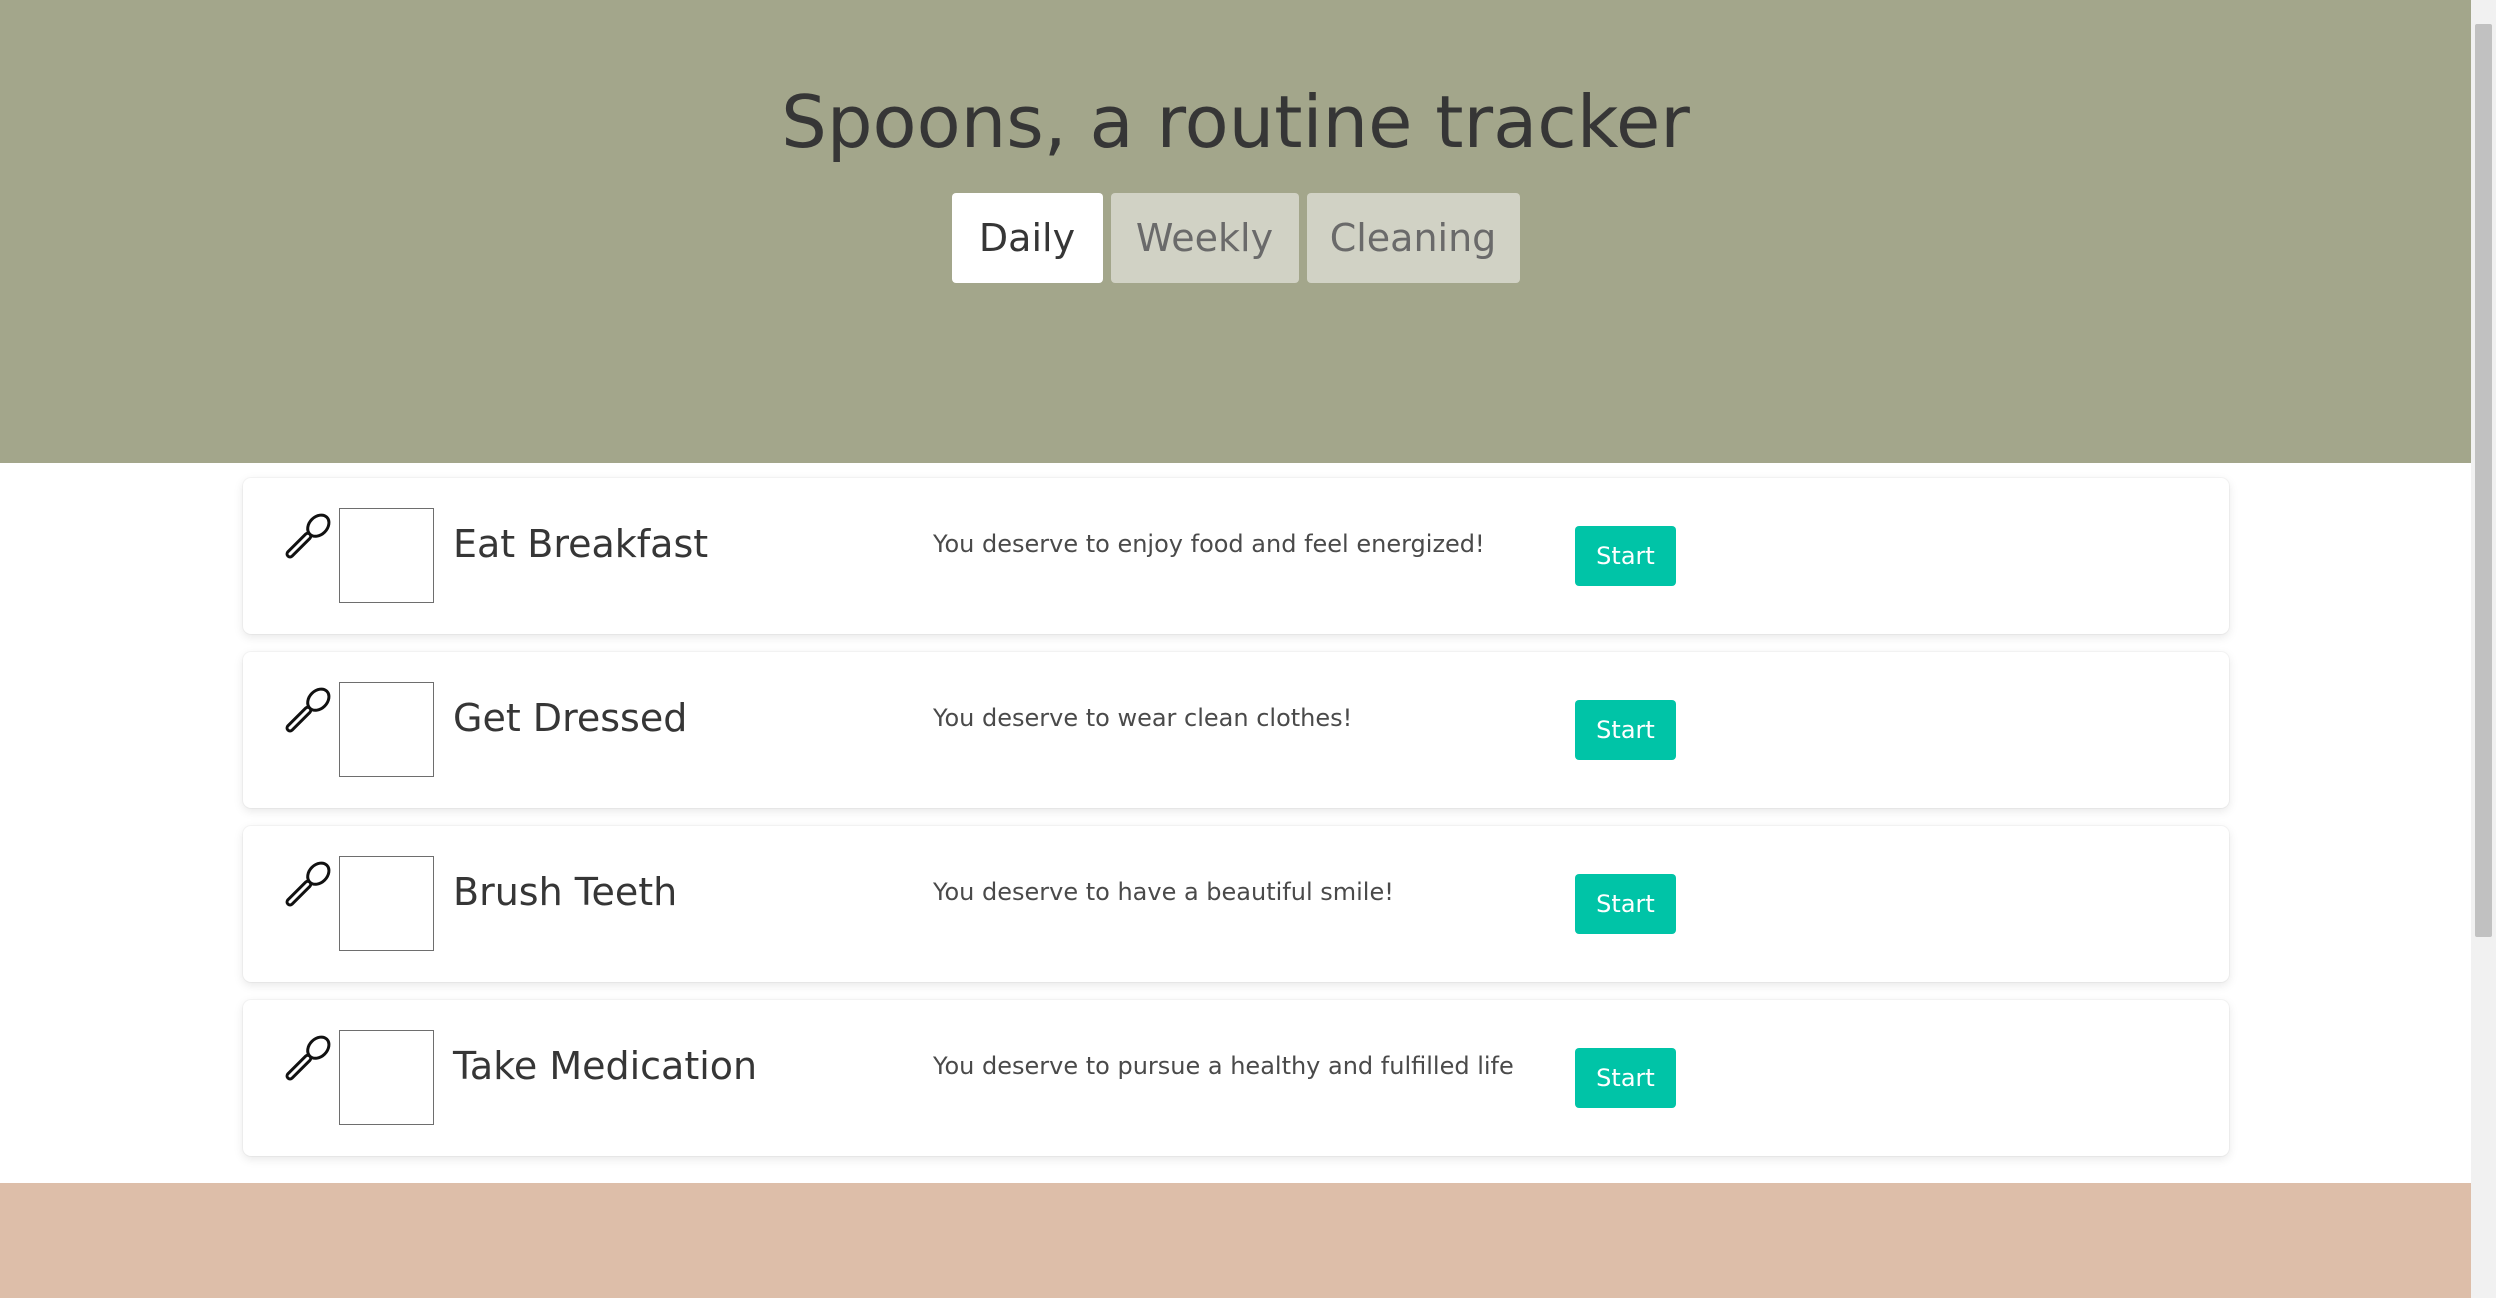 Image resolution: width=2496 pixels, height=1298 pixels. I want to click on tab-weekly: Weekly, so click(1204, 238).